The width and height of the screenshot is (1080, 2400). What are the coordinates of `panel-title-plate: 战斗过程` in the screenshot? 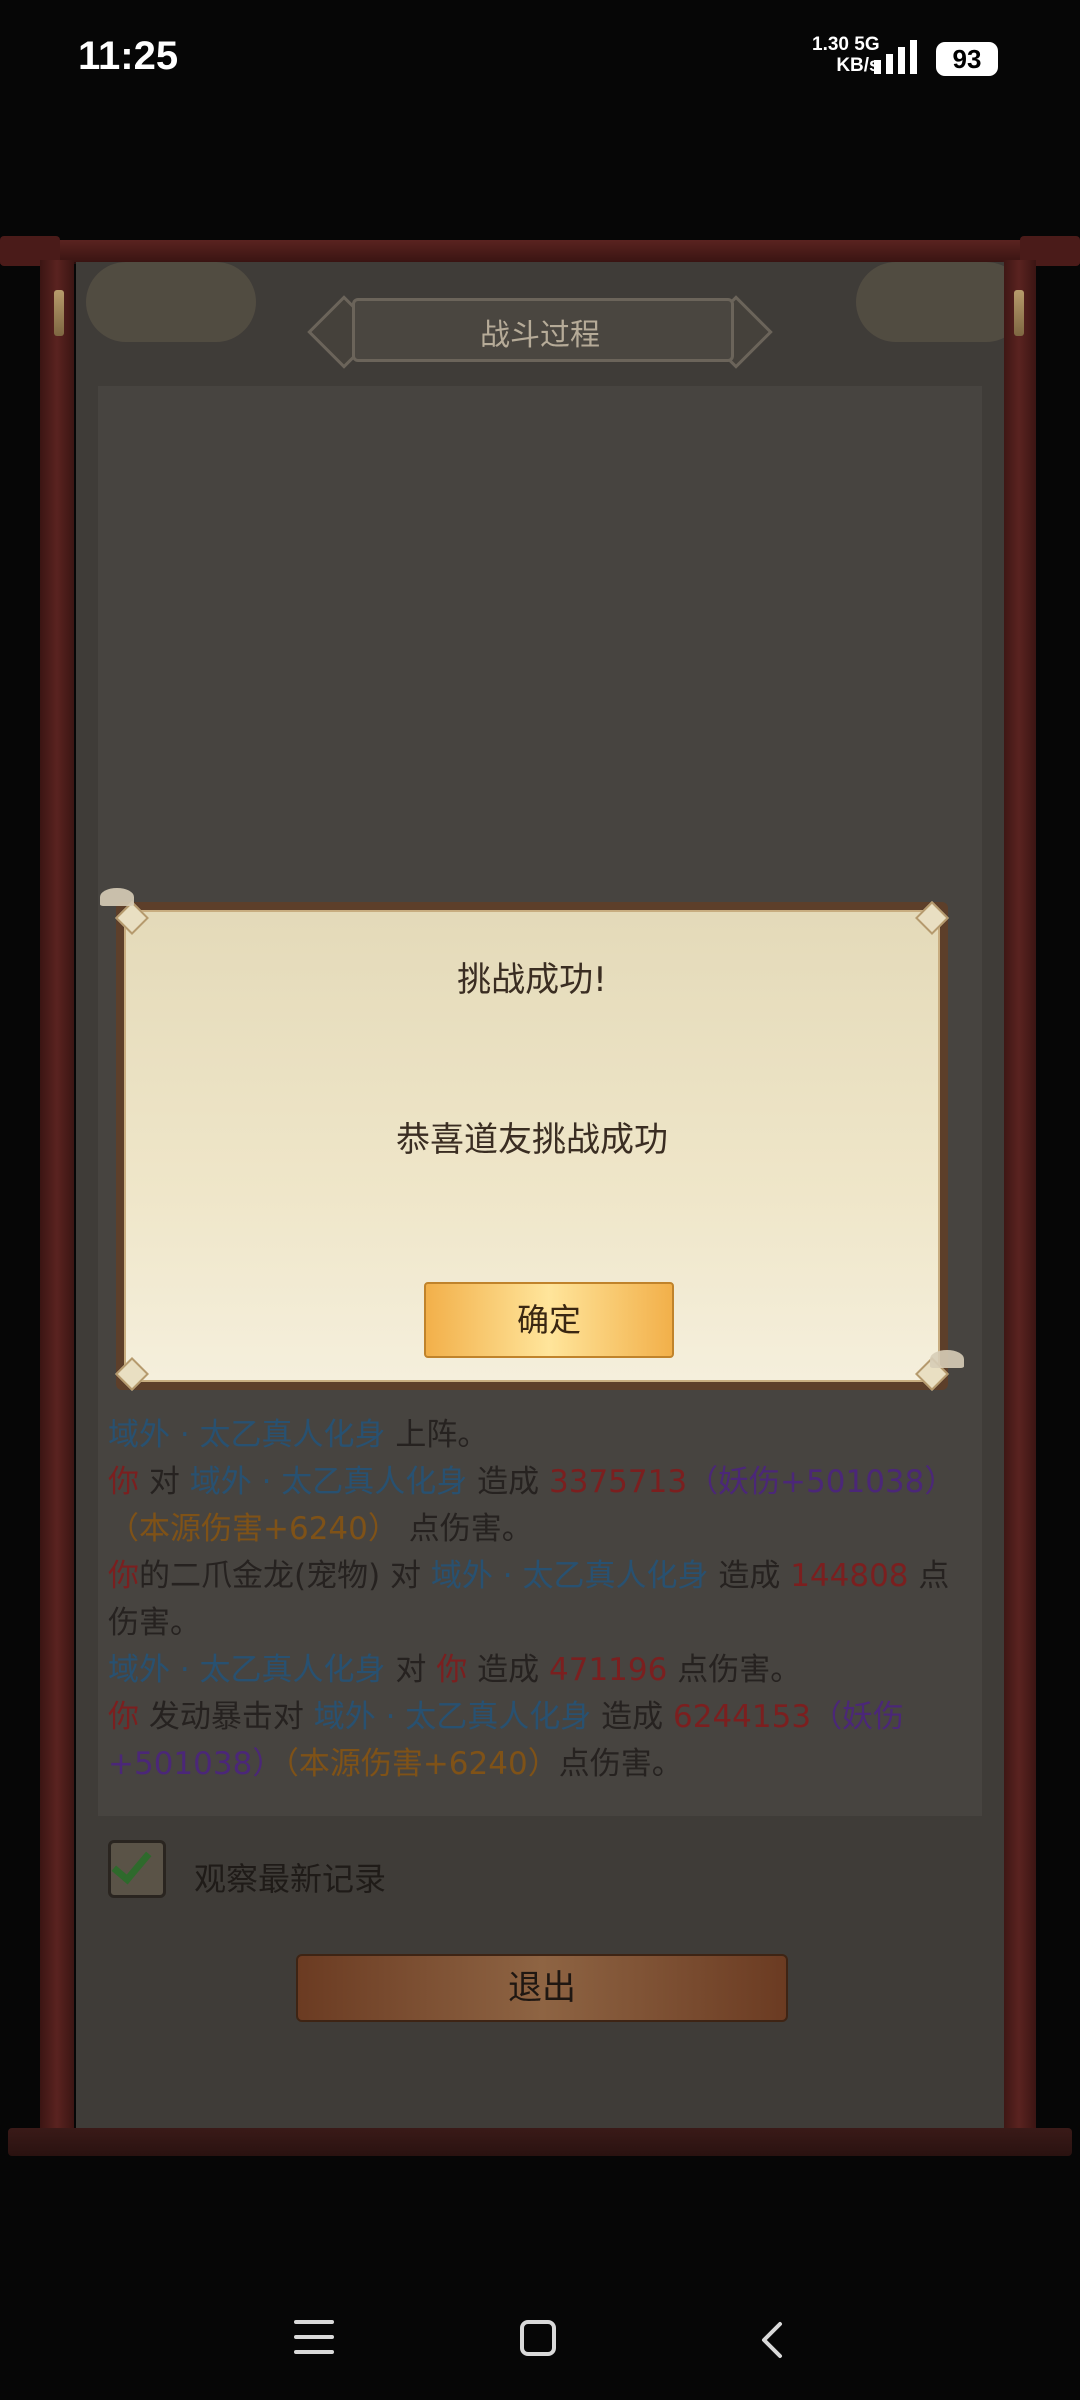 It's located at (540, 330).